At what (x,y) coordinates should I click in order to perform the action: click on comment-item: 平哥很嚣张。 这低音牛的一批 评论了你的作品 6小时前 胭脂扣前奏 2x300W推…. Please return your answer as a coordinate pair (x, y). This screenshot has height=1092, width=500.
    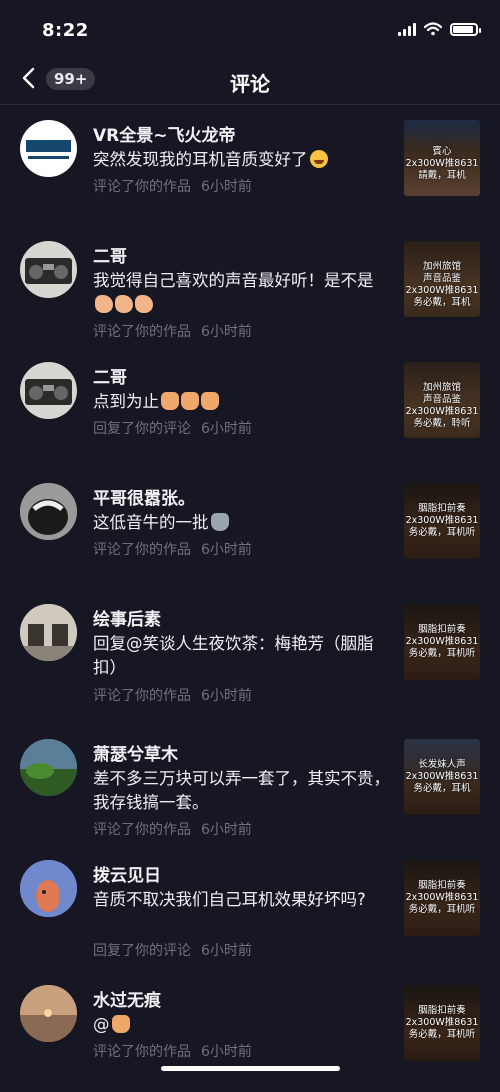
    Looking at the image, I should click on (250, 529).